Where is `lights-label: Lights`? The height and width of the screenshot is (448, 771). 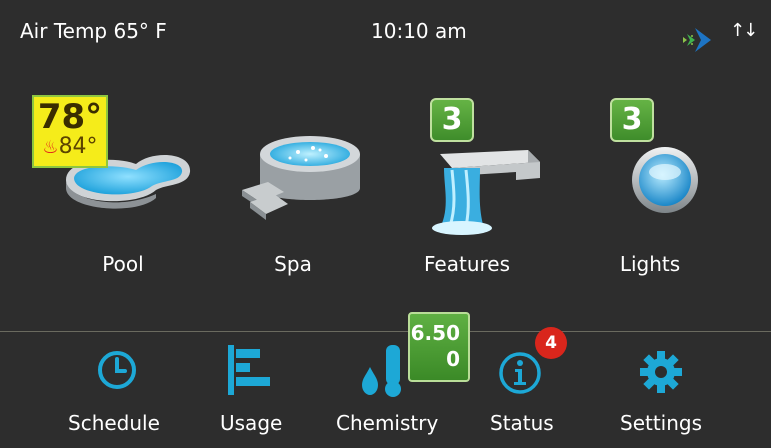 lights-label: Lights is located at coordinates (650, 264).